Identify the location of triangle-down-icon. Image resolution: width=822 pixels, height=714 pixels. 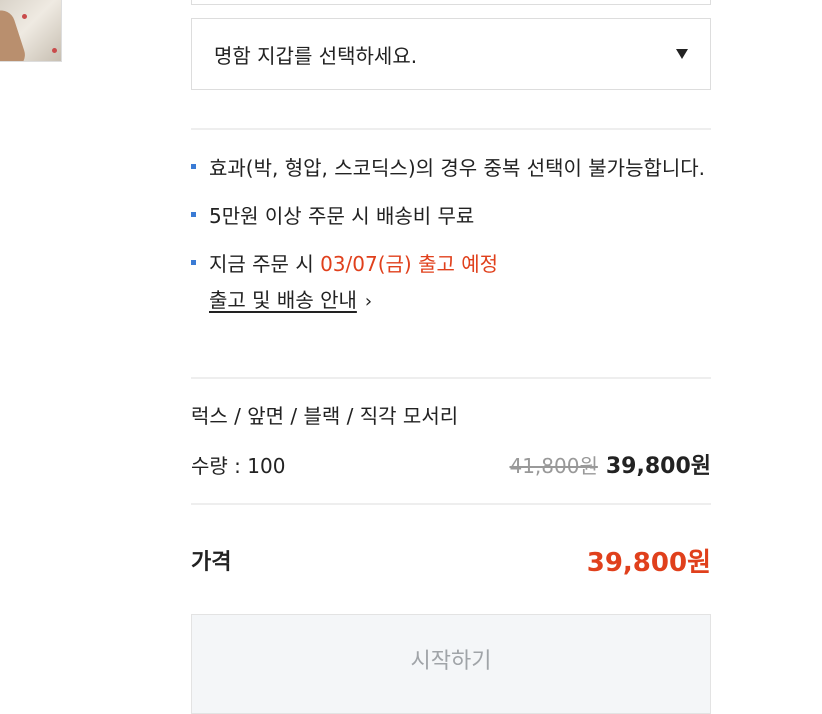
(682, 54).